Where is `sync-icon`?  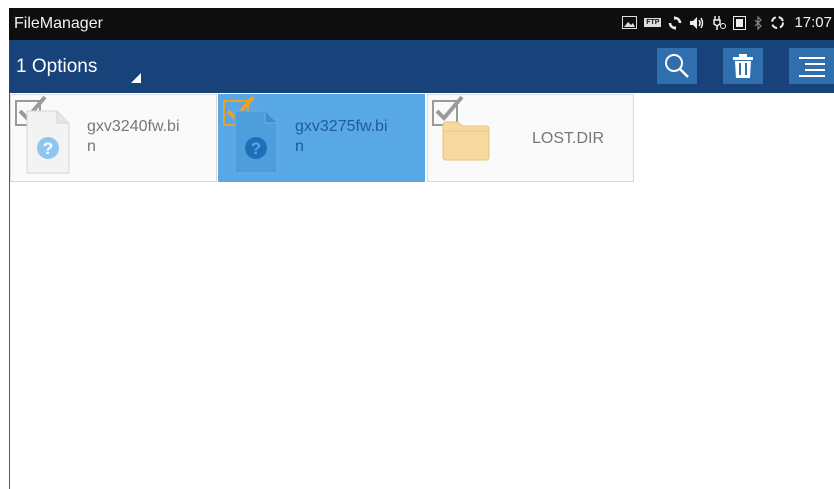
sync-icon is located at coordinates (675, 22).